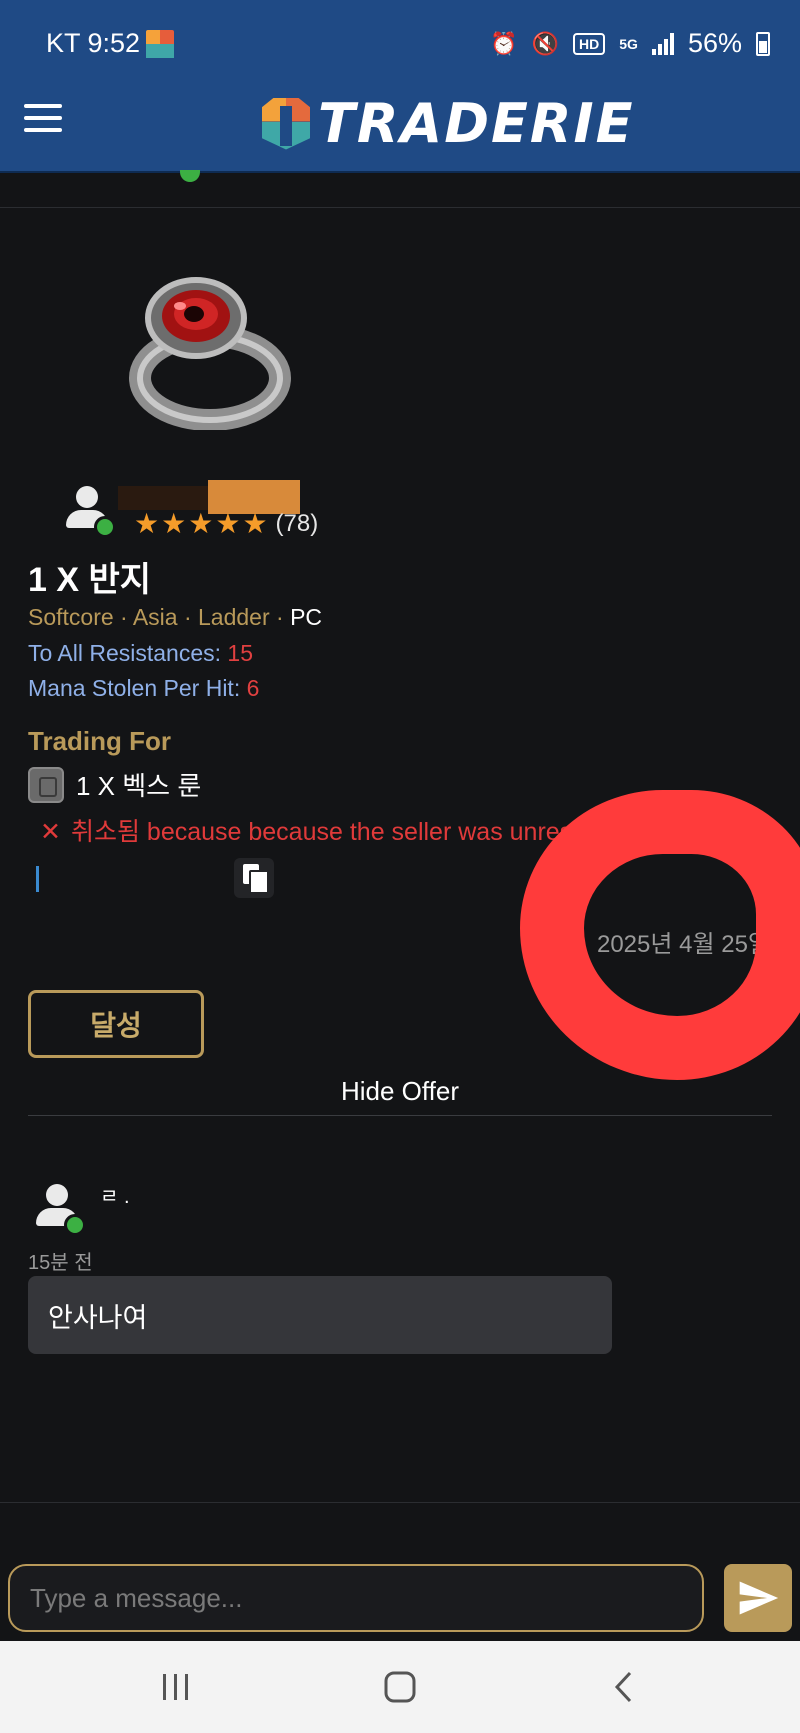  I want to click on trading-for-item: 1 X 벡스 룬, so click(114, 784).